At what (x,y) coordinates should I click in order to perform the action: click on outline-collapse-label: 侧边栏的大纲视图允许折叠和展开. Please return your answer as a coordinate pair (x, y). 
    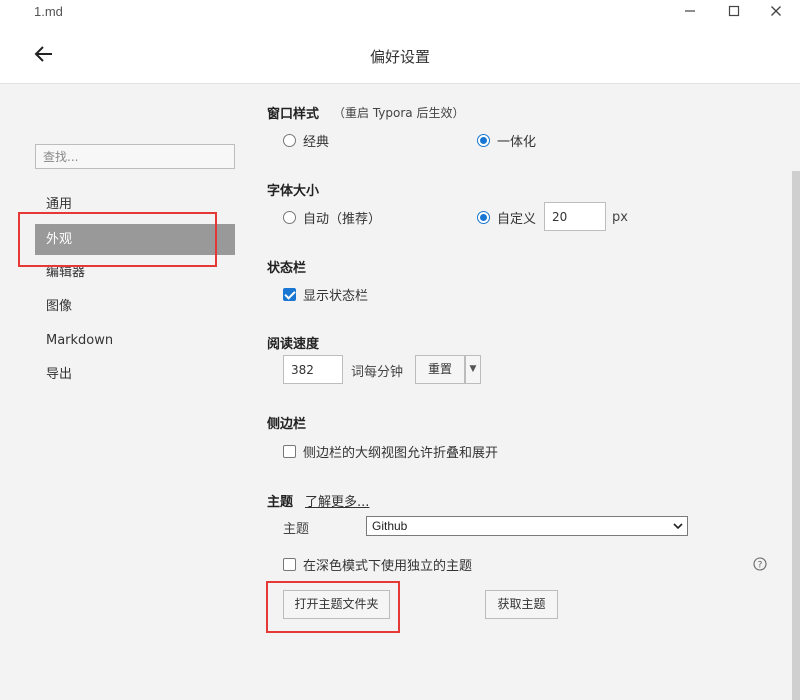
    Looking at the image, I should click on (401, 453).